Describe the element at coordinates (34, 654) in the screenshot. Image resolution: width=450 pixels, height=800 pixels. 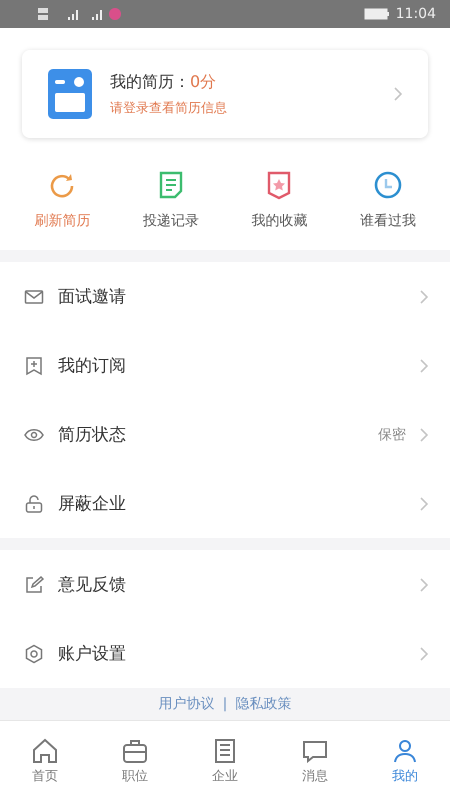
I see `settings-icon` at that location.